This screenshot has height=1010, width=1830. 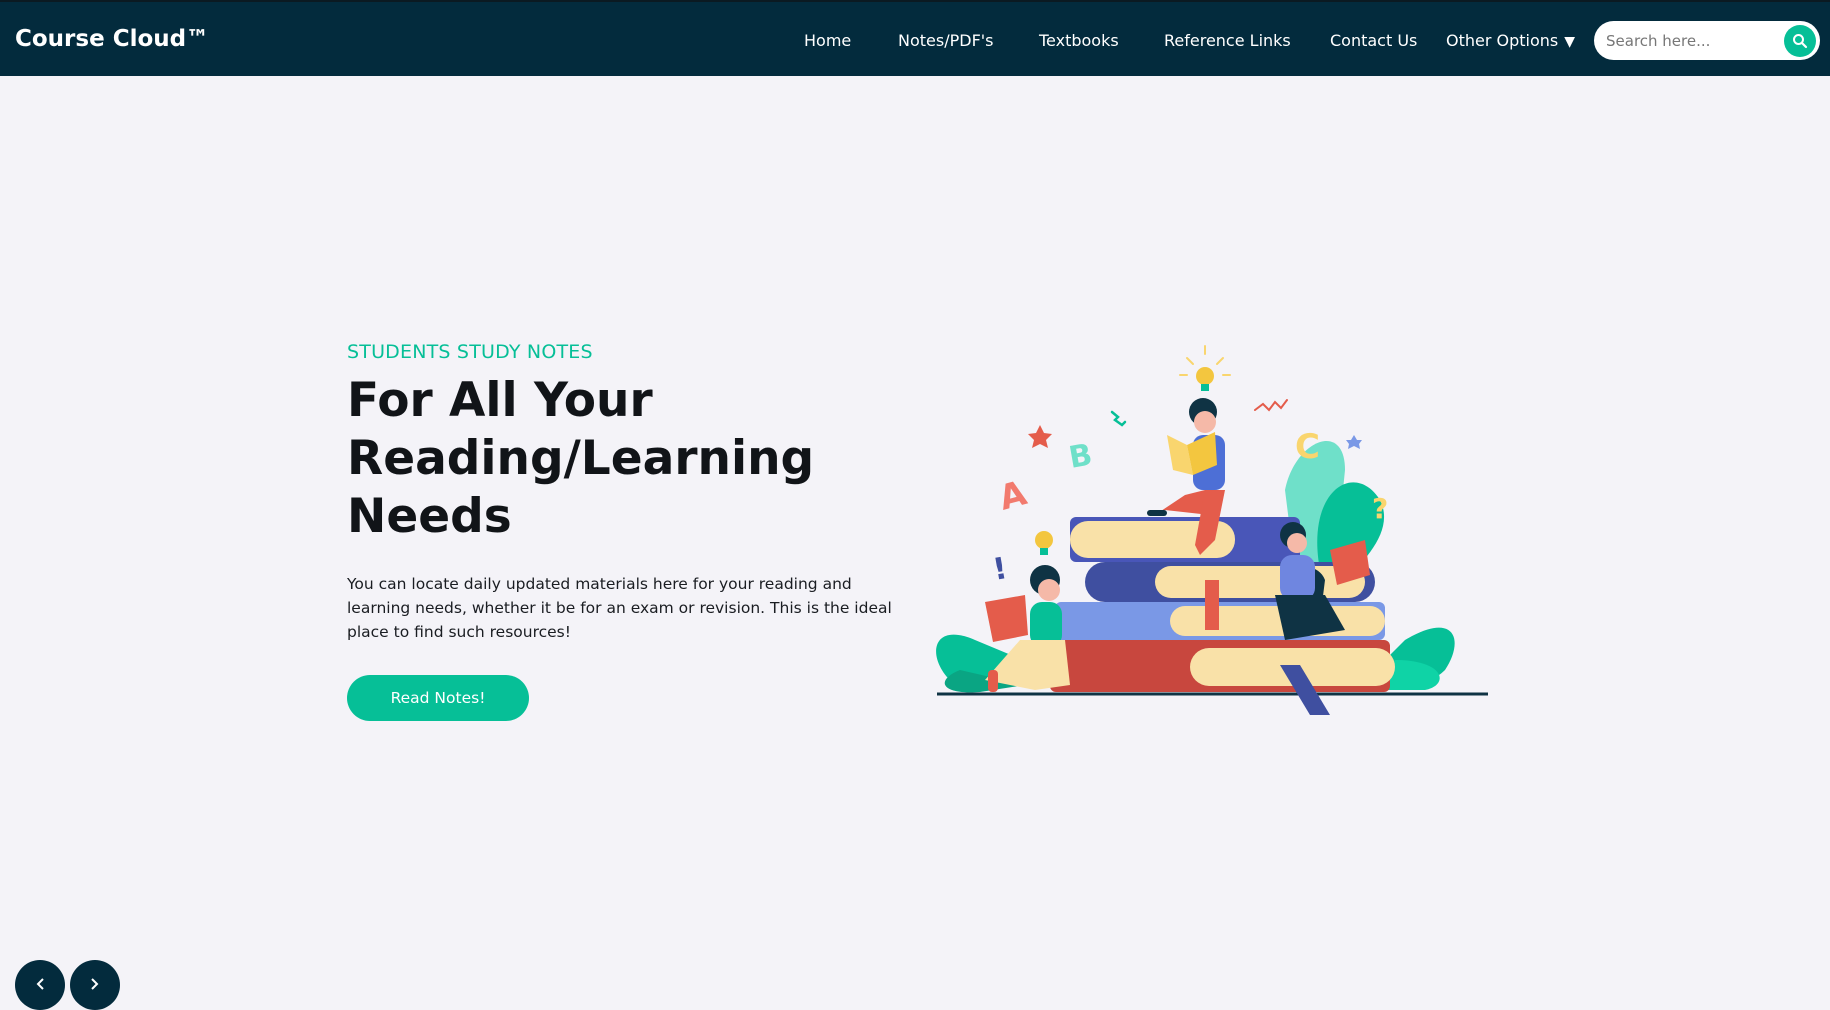 I want to click on letter-a-shape: A, so click(x=1013, y=496).